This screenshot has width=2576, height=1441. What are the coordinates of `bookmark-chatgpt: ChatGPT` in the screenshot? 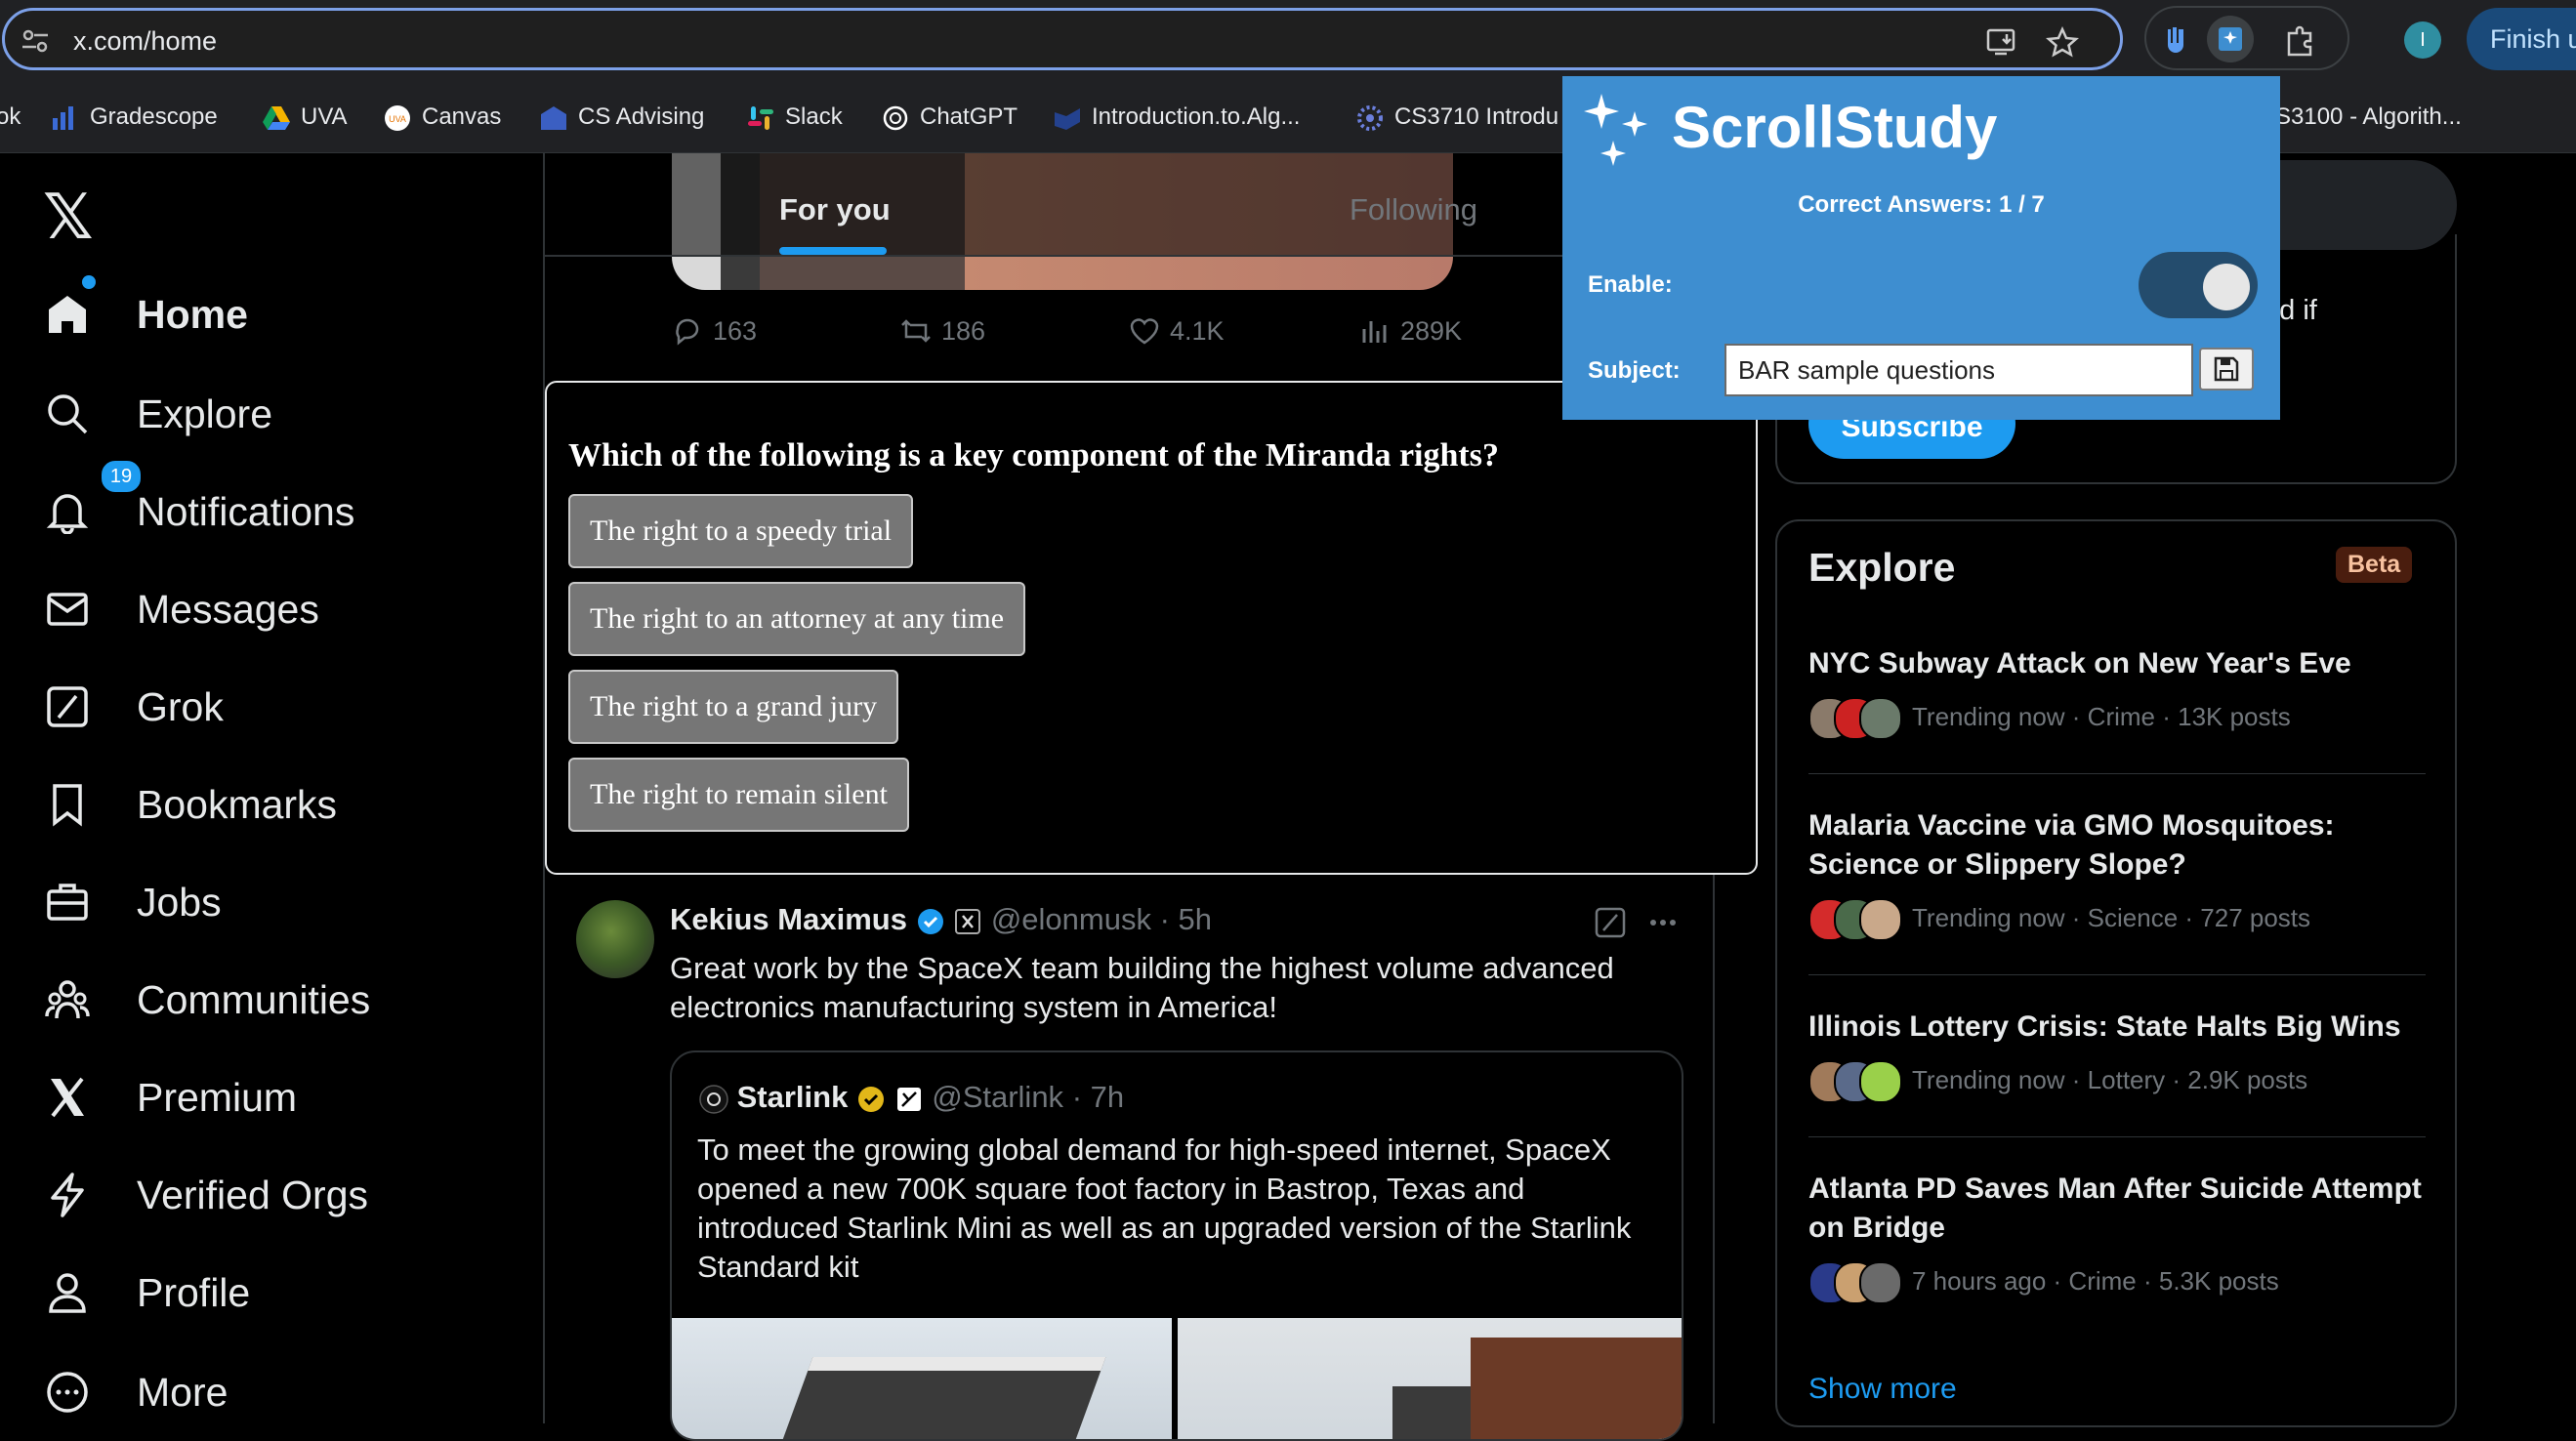 It's located at (950, 117).